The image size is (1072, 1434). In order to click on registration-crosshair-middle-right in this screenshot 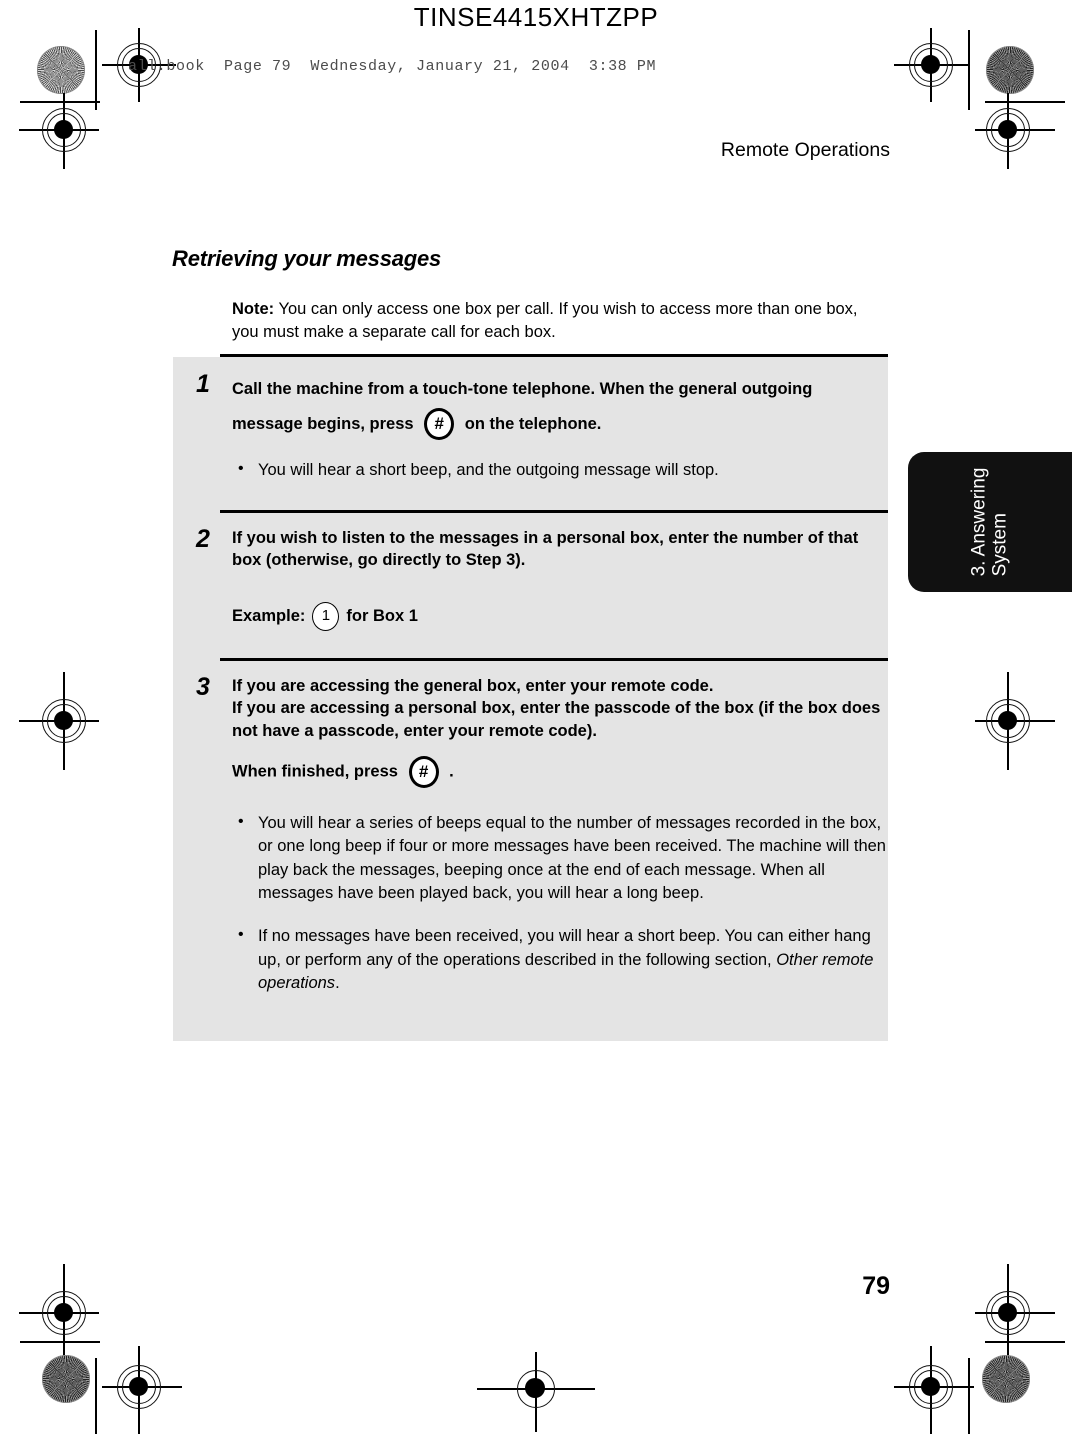, I will do `click(1015, 721)`.